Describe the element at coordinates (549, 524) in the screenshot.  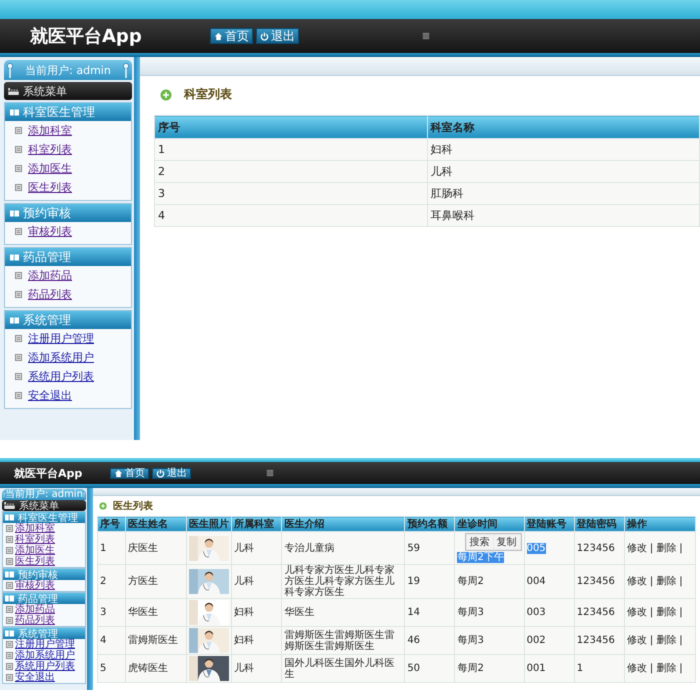
I see `column-header: 登陆账号` at that location.